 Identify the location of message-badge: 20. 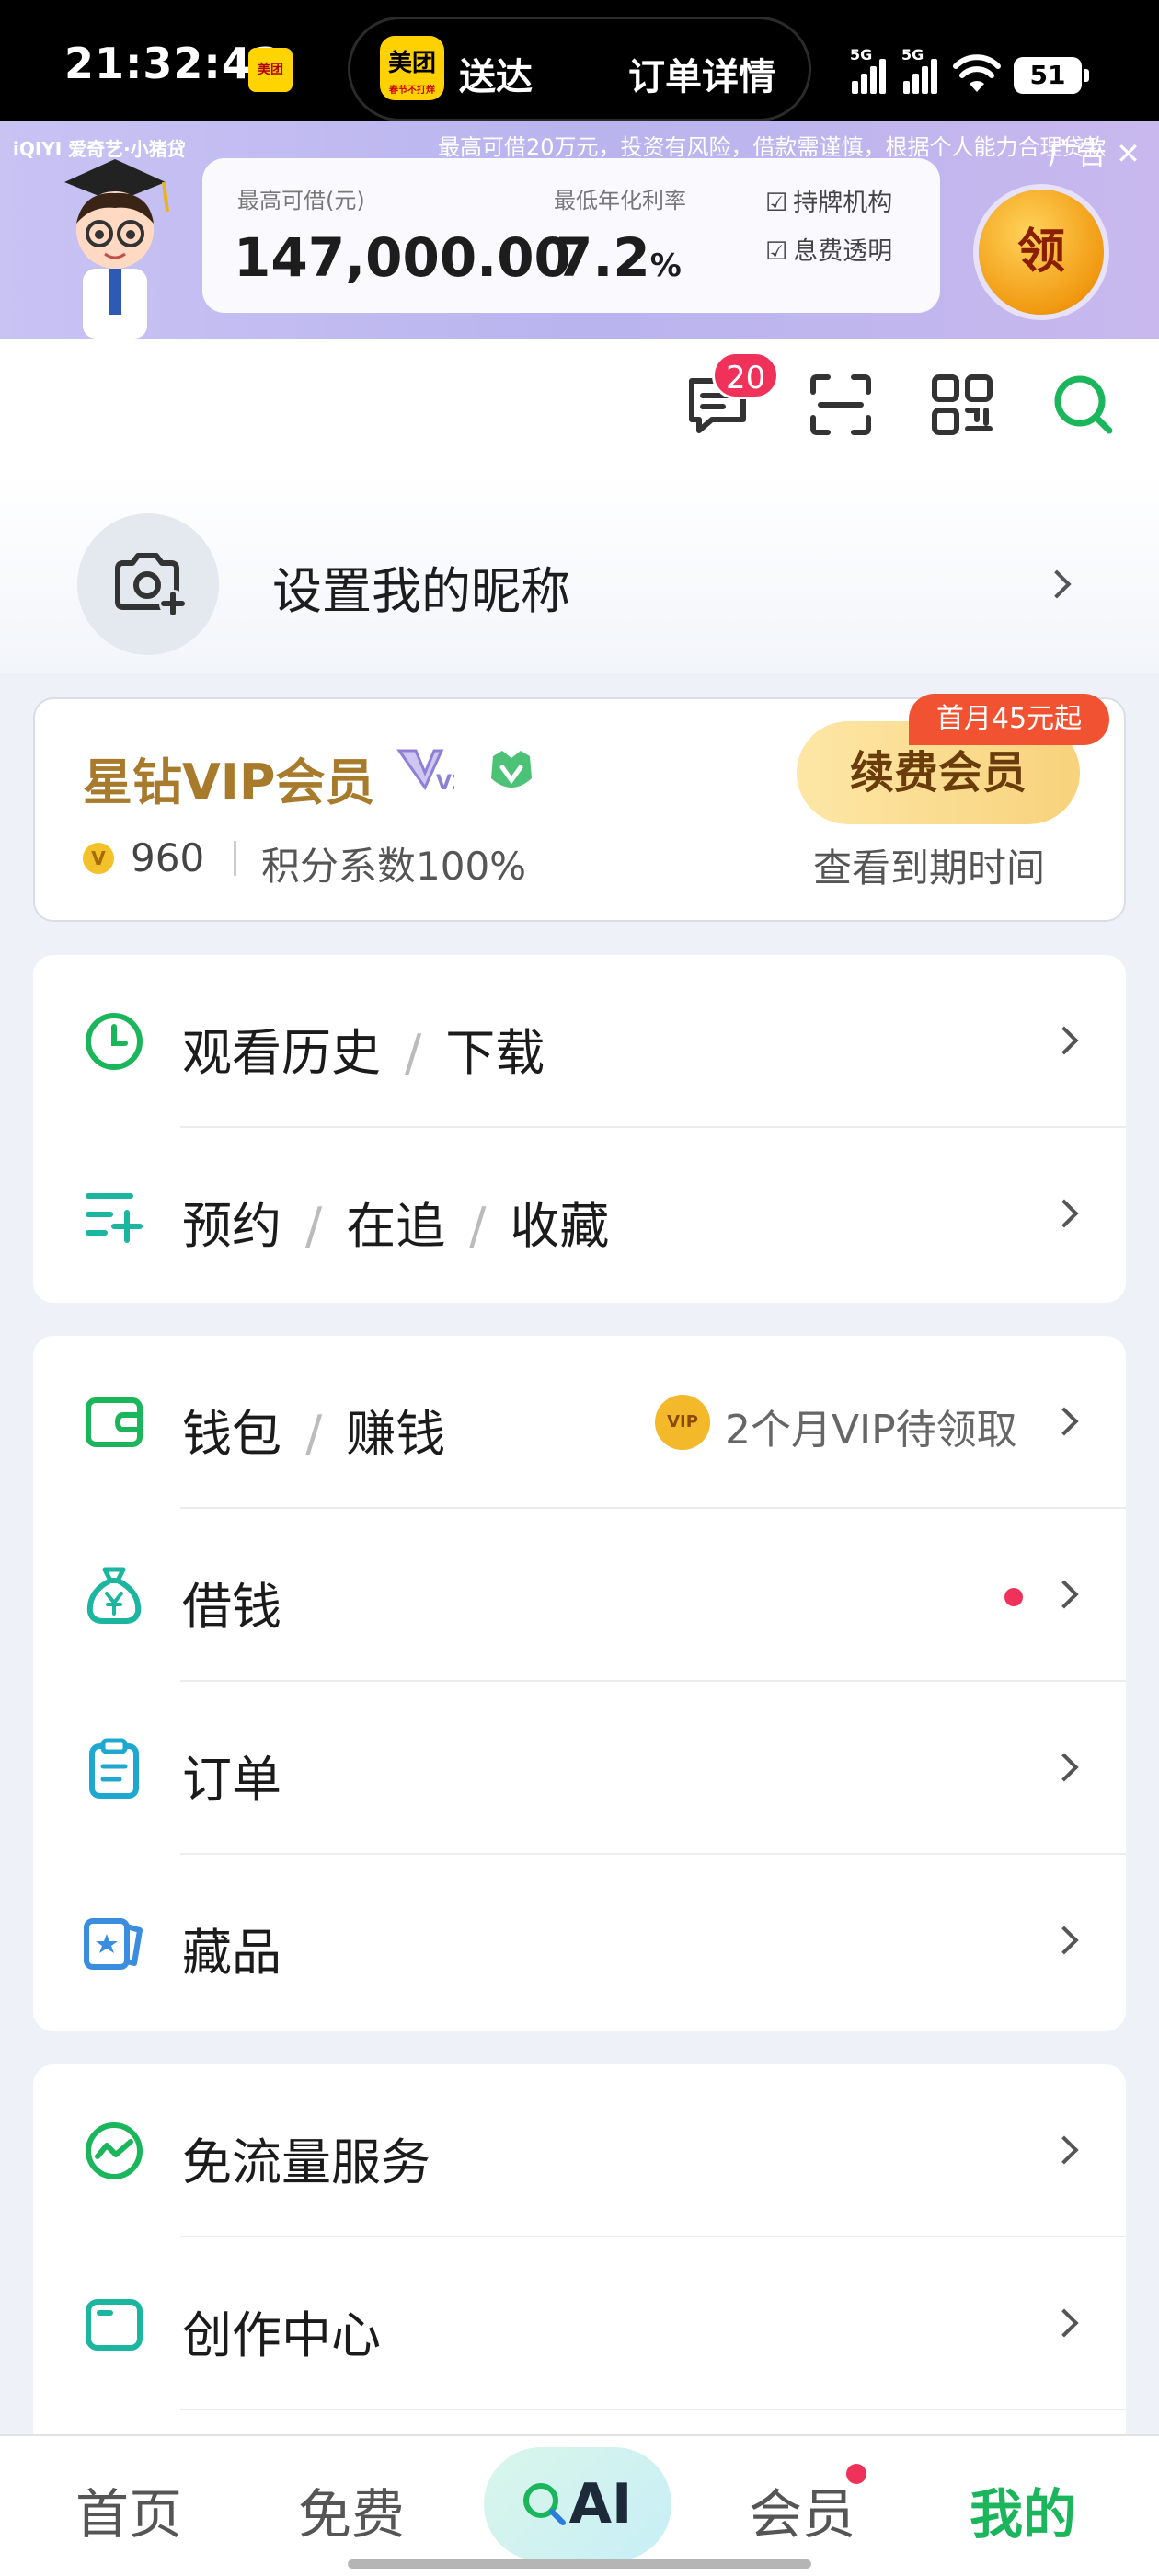
(746, 375).